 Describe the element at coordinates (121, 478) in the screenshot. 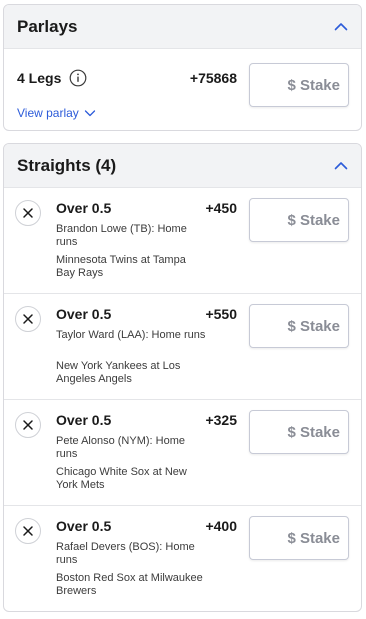

I see `bet-game: Chicago White Sox at New York Mets` at that location.